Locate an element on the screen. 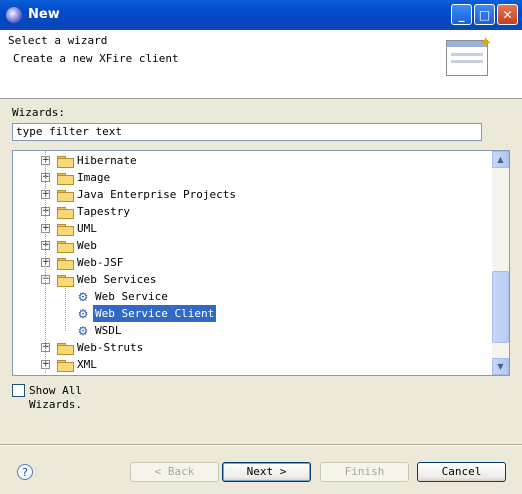 This screenshot has width=522, height=494. wizard-banner-icon: ✦ is located at coordinates (469, 54).